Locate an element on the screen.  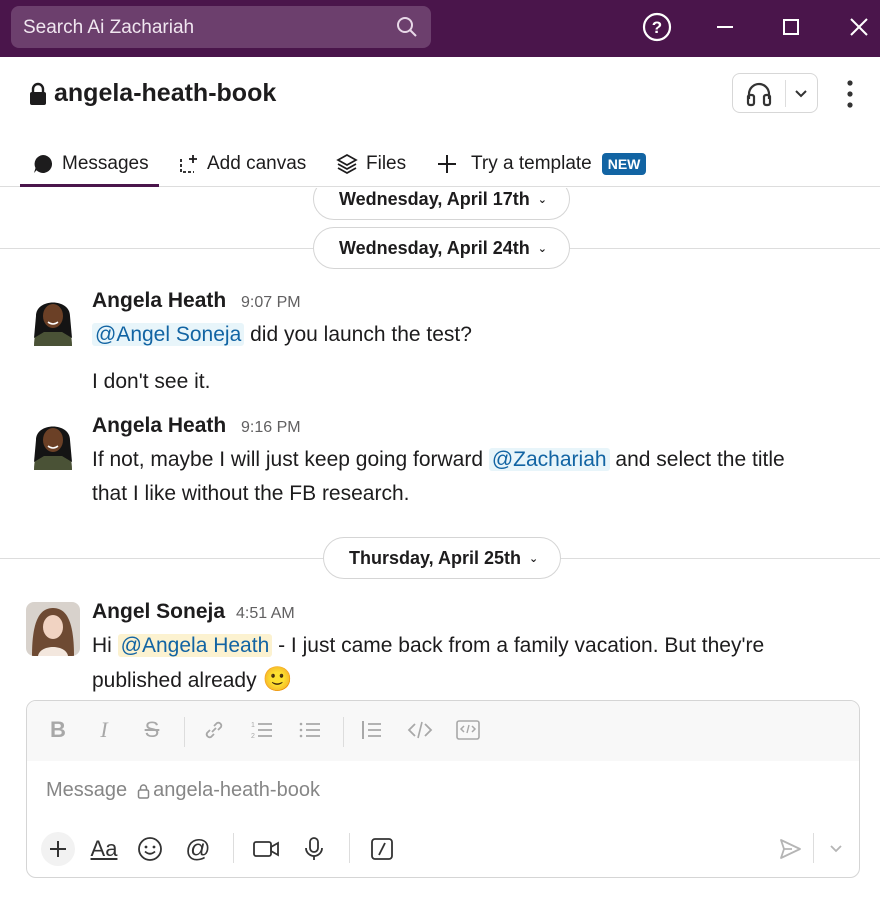
message-text: @Angel Soneja did you launch the test? is located at coordinates (282, 335).